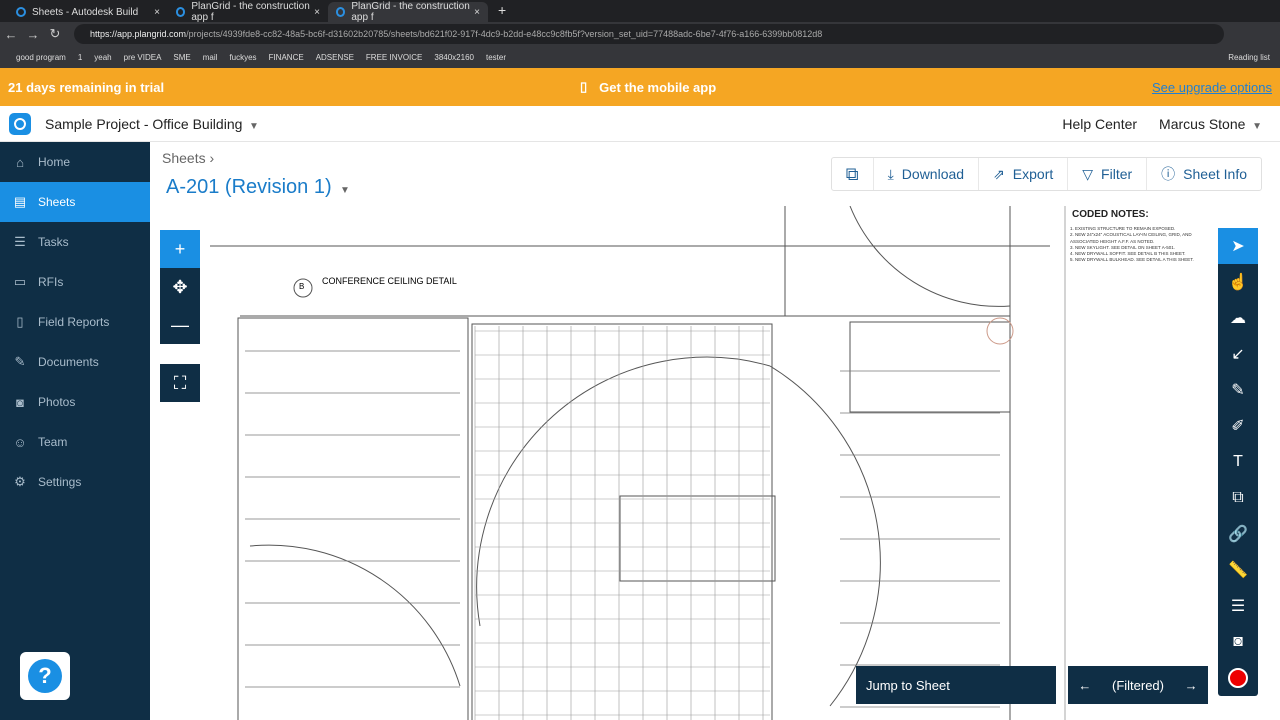  What do you see at coordinates (1238, 570) in the screenshot?
I see `measure-tool-icon: 📏` at bounding box center [1238, 570].